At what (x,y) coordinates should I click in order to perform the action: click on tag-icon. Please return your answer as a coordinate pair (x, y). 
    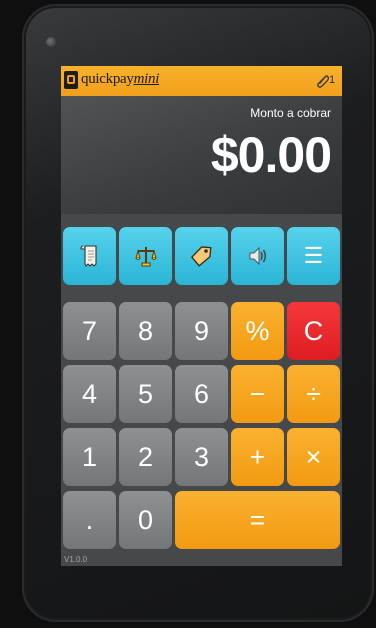
    Looking at the image, I should click on (200, 256).